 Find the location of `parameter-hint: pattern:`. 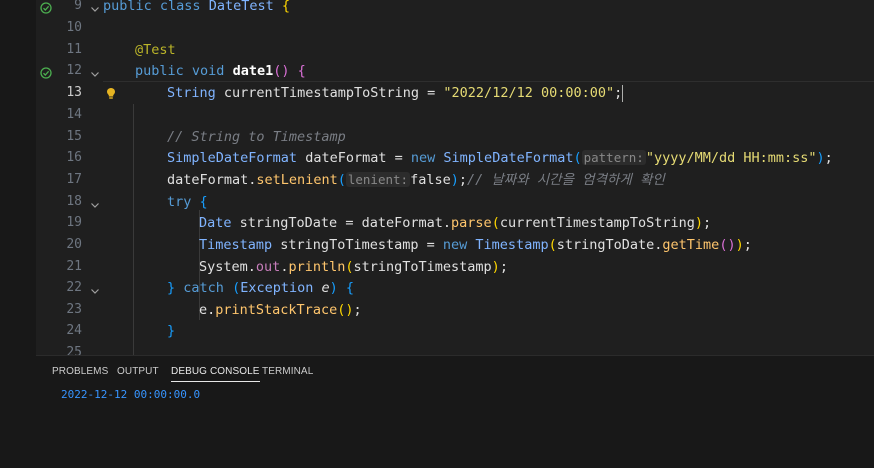

parameter-hint: pattern: is located at coordinates (613, 157).